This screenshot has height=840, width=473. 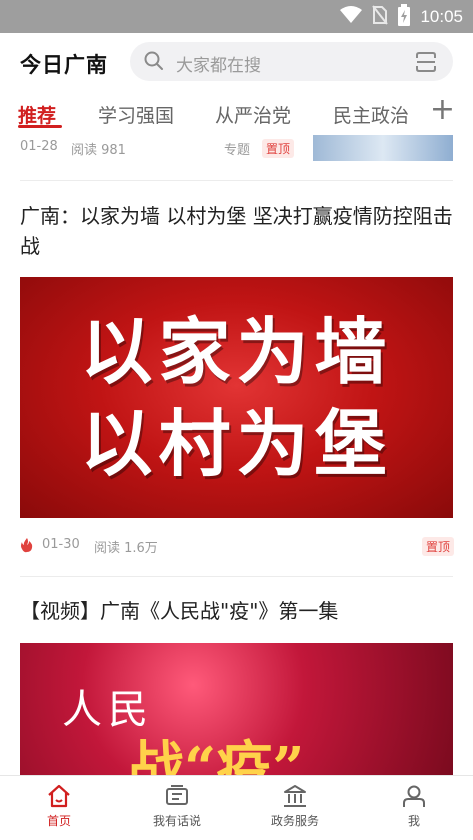 What do you see at coordinates (294, 821) in the screenshot?
I see `nav-label: 政务服务` at bounding box center [294, 821].